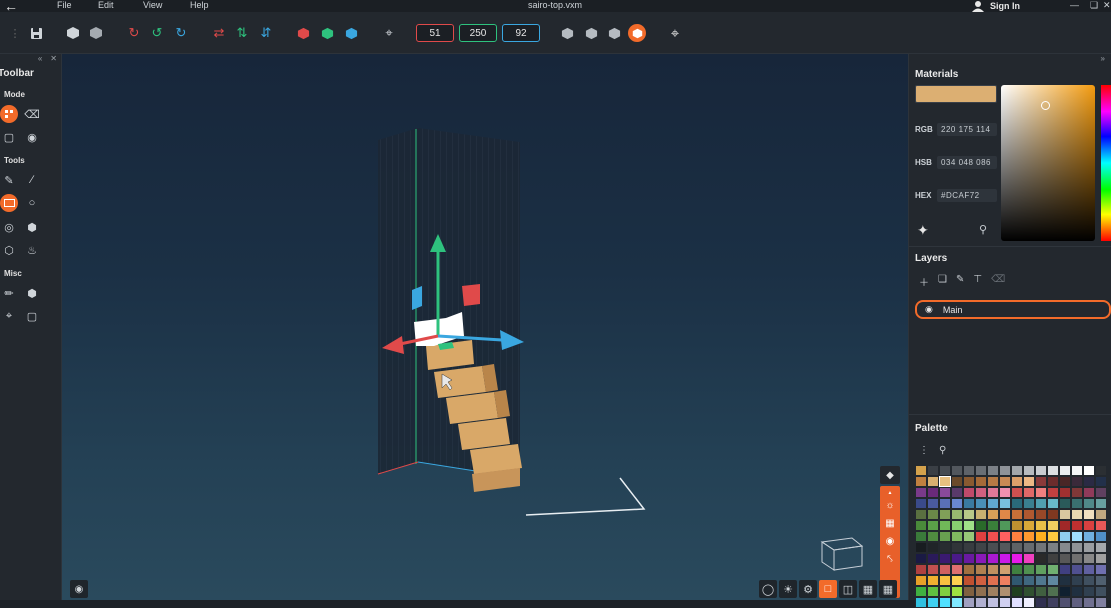  Describe the element at coordinates (591, 33) in the screenshot. I see `shape-sphere-icon` at that location.